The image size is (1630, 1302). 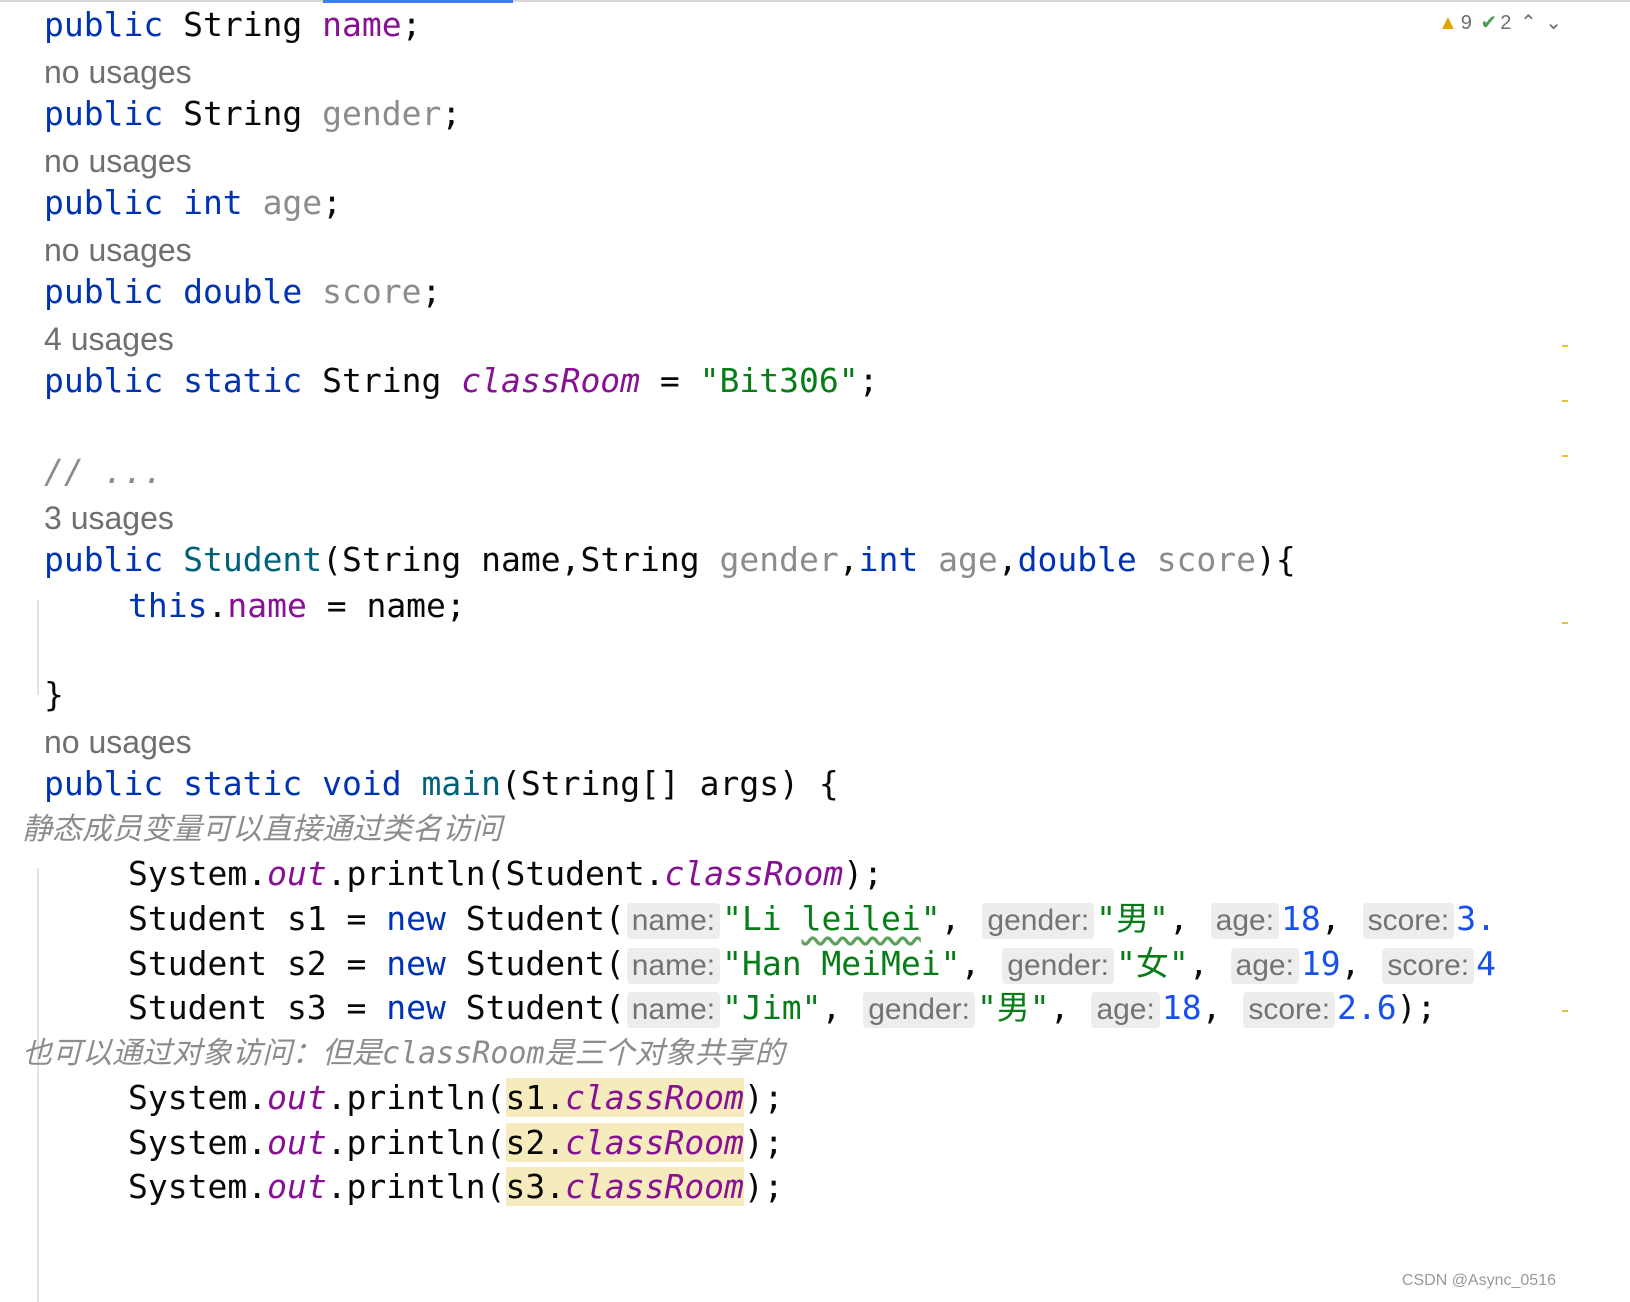 I want to click on usages-hint: 3 usages, so click(x=109, y=518).